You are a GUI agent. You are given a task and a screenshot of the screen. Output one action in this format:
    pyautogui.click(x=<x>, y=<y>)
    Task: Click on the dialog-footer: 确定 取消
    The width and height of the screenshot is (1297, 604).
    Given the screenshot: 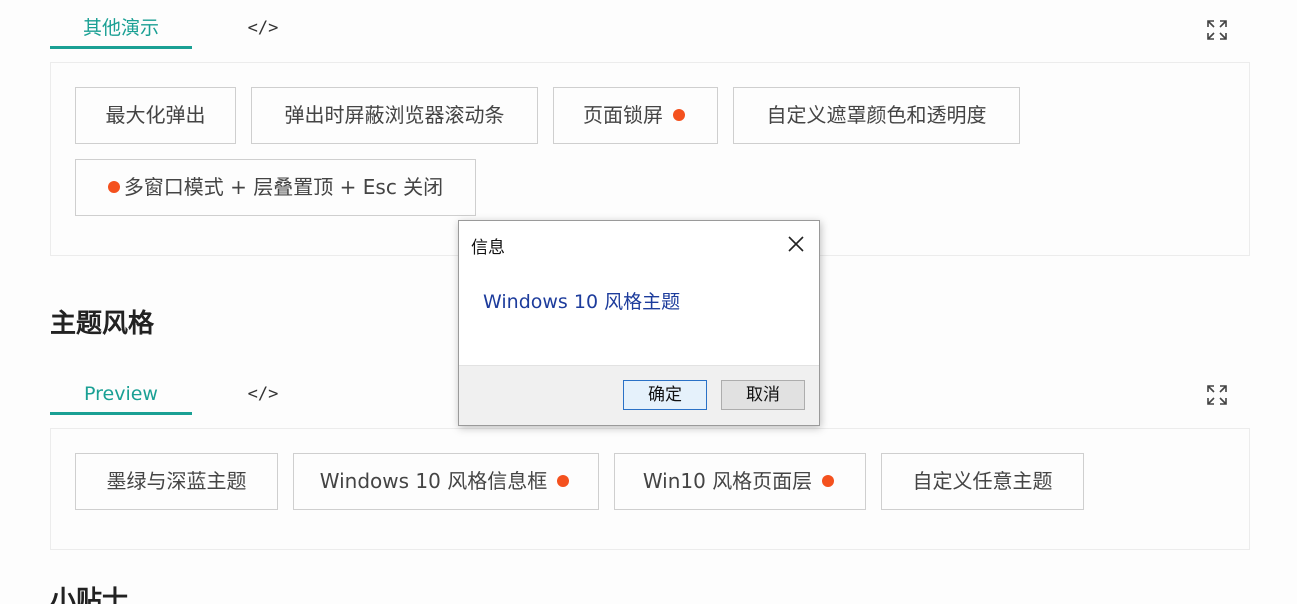 What is the action you would take?
    pyautogui.click(x=639, y=395)
    